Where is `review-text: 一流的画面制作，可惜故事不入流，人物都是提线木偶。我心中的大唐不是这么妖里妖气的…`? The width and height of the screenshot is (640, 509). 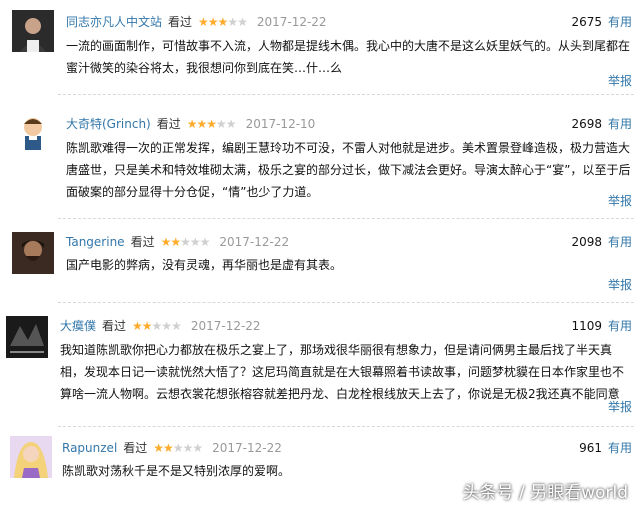 review-text: 一流的画面制作，可惜故事不入流，人物都是提线木偶。我心中的大唐不是这么妖里妖气的… is located at coordinates (348, 57).